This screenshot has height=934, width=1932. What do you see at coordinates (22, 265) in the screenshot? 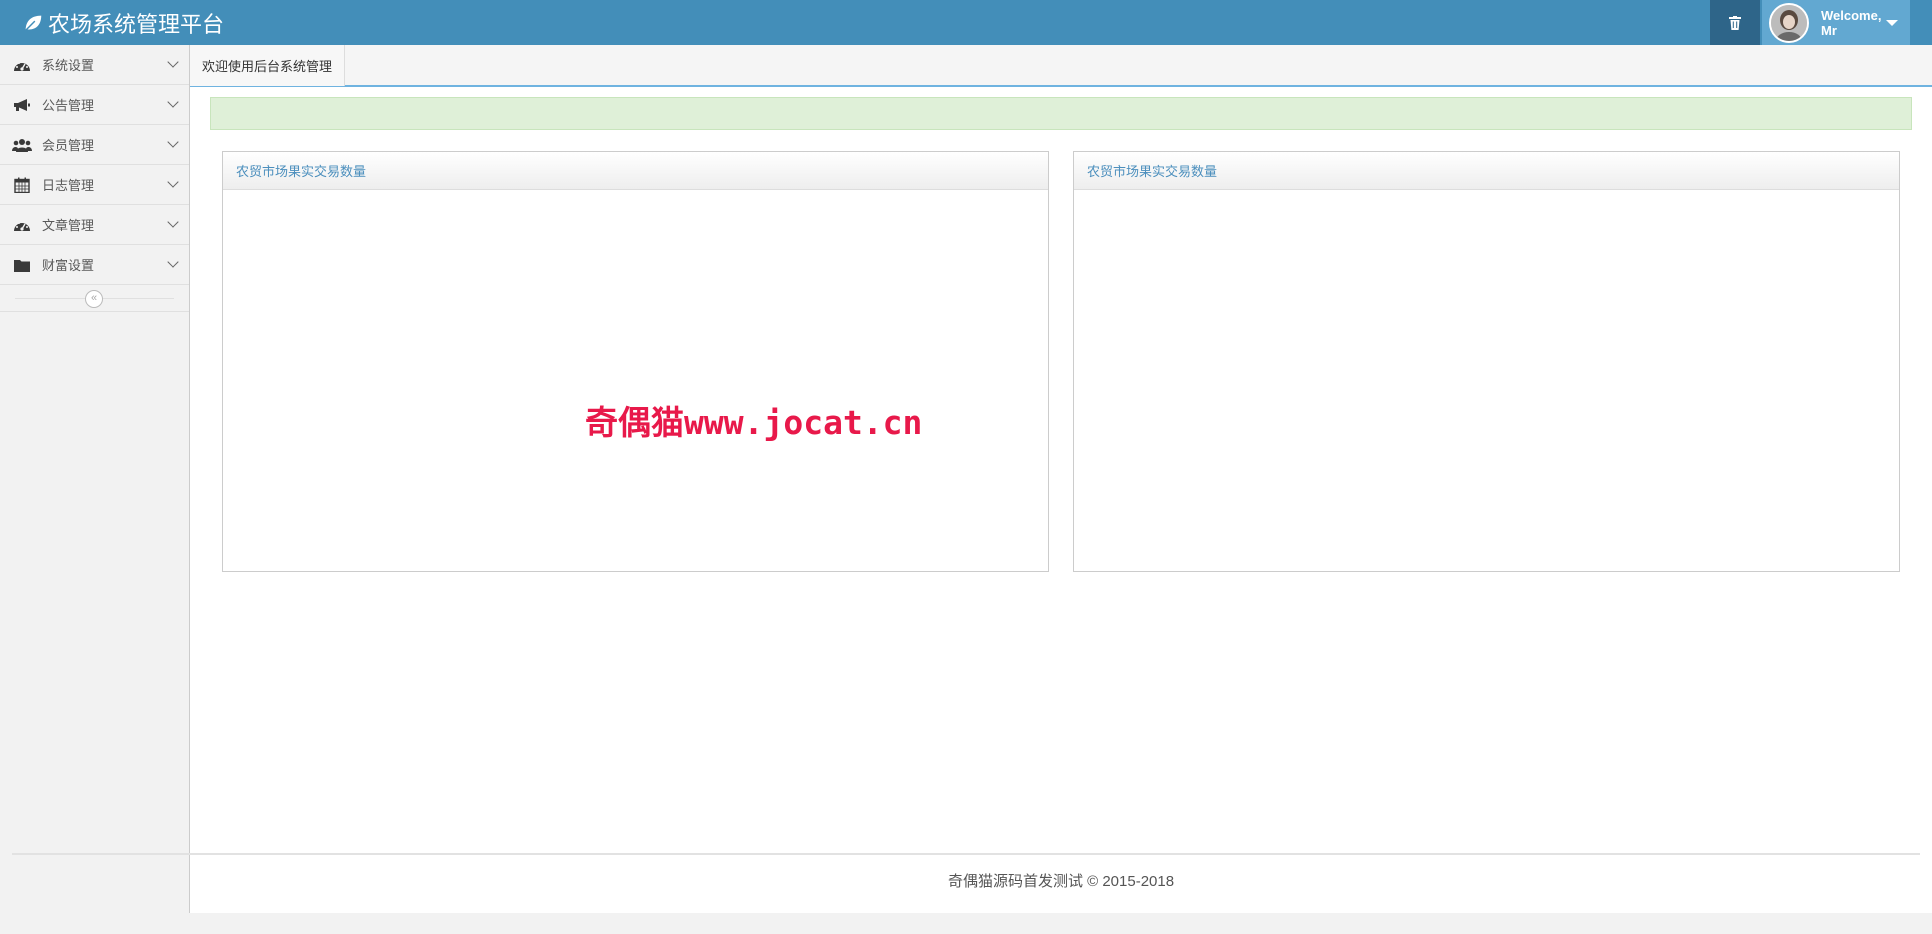
I see `folder-icon` at bounding box center [22, 265].